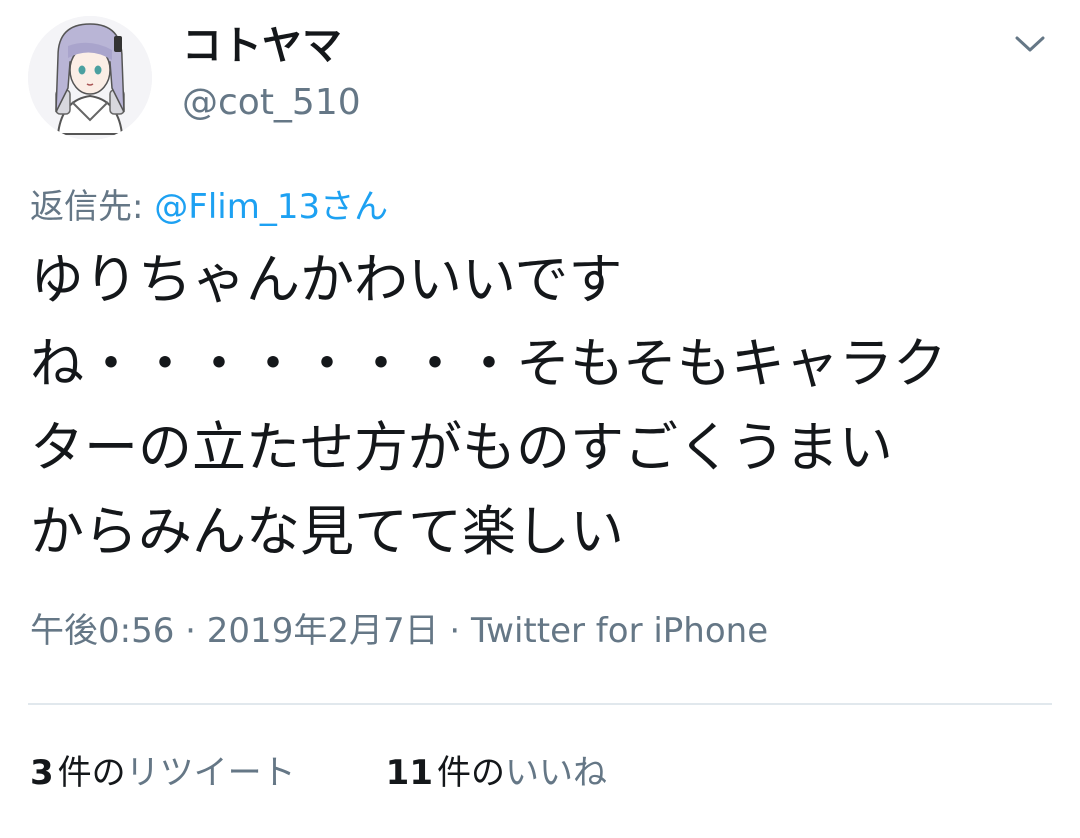 This screenshot has height=838, width=1080. What do you see at coordinates (91, 773) in the screenshot?
I see `retweets-unit: 件の` at bounding box center [91, 773].